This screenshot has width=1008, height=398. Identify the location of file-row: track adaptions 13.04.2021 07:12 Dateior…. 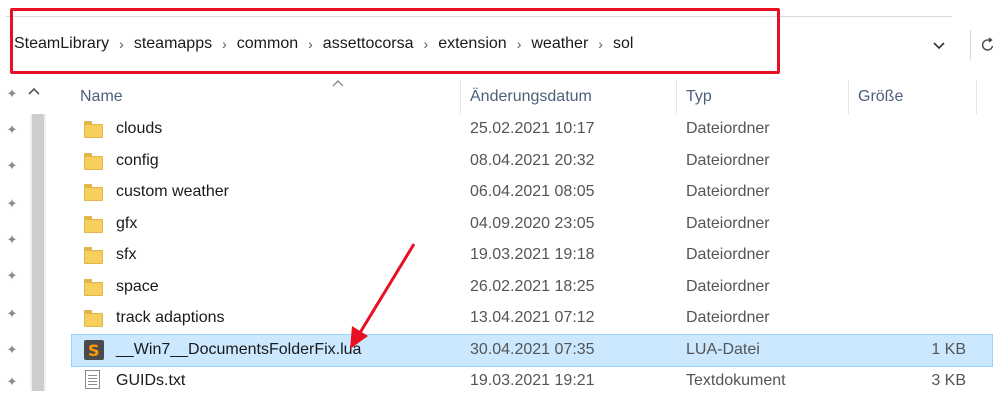
(532, 319).